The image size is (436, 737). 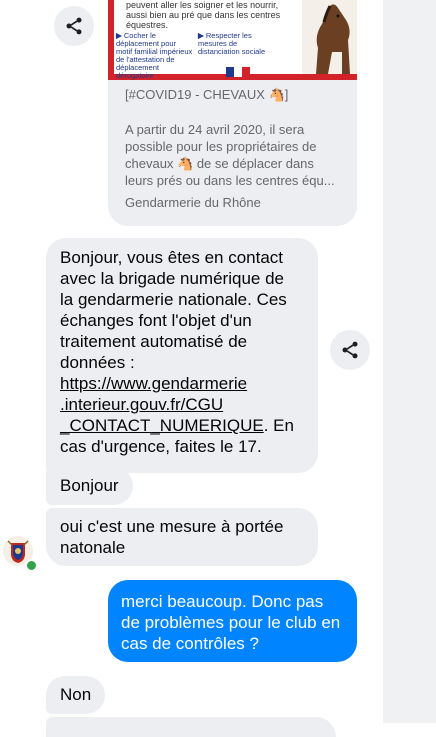 I want to click on message-text: . En, so click(x=278, y=425).